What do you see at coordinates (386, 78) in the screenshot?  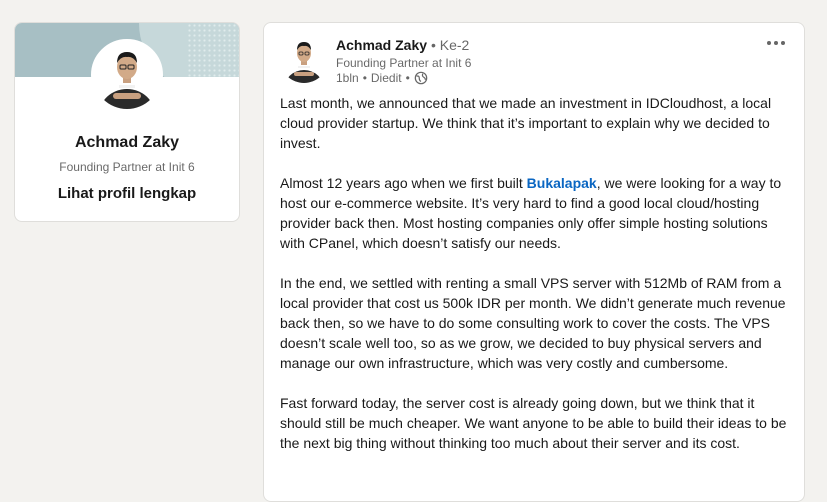 I see `post-edited-label: Diedit` at bounding box center [386, 78].